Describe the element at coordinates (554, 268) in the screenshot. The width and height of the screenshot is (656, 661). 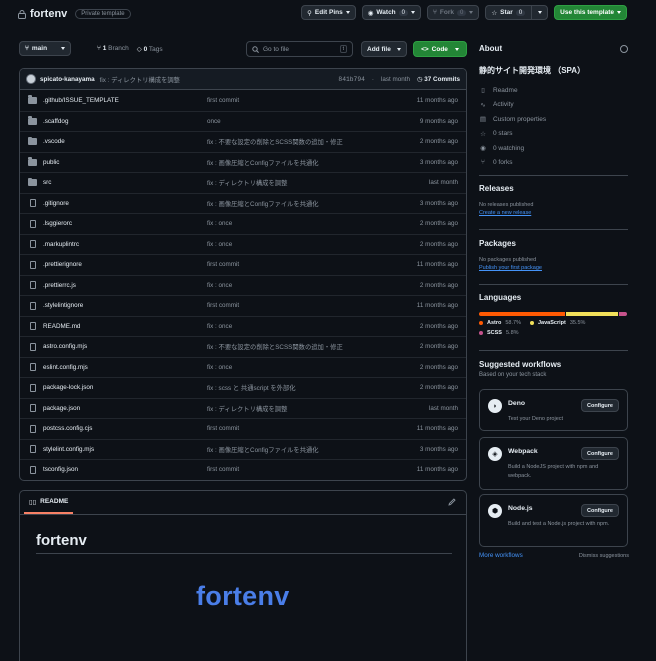
I see `publish-package-link: Publish your first package` at that location.